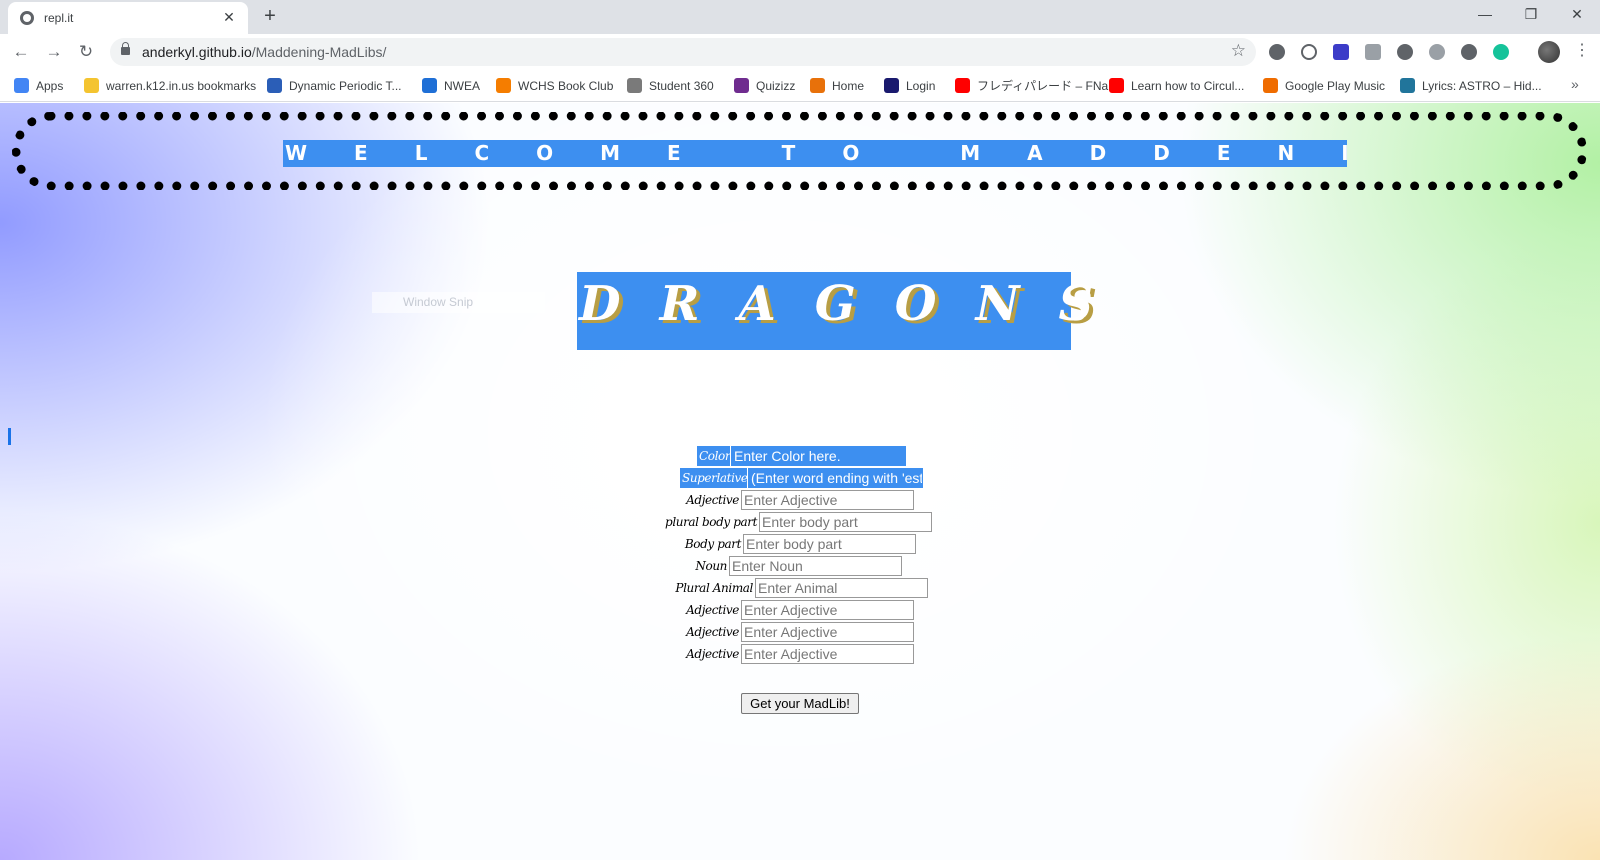 This screenshot has width=1600, height=860. What do you see at coordinates (817, 85) in the screenshot?
I see `home-icon` at bounding box center [817, 85].